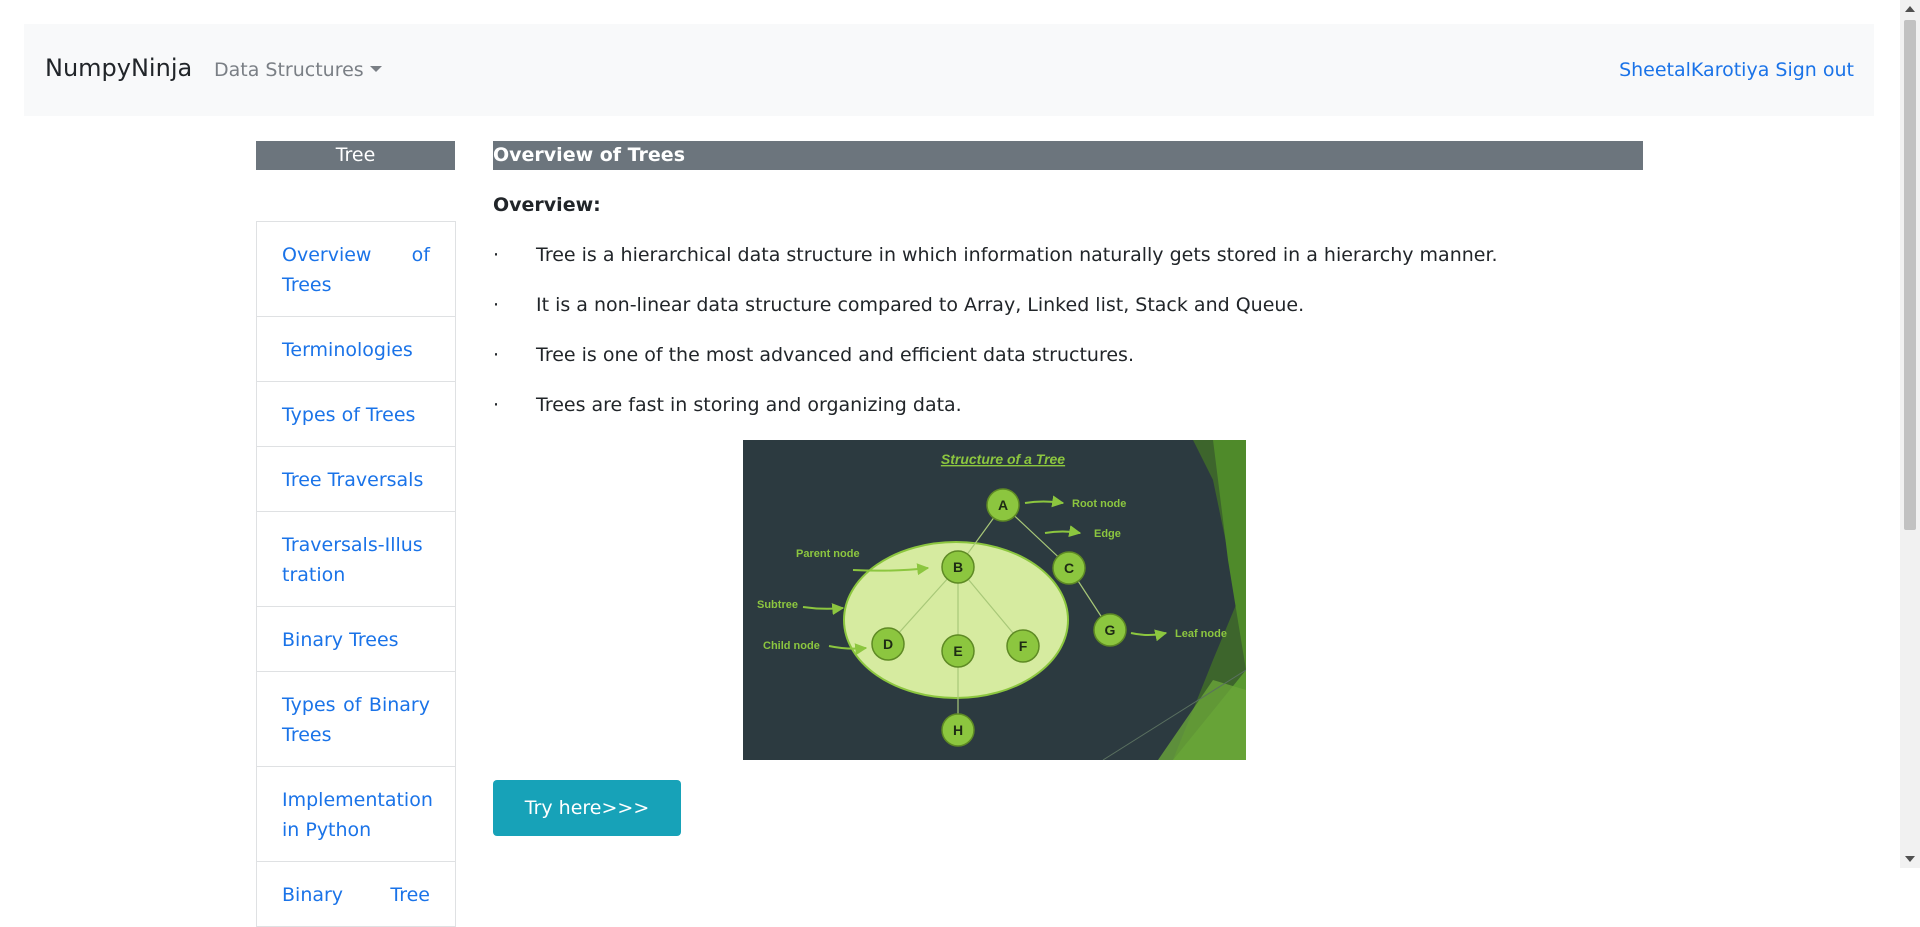  I want to click on scroll-down-icon, so click(1910, 859).